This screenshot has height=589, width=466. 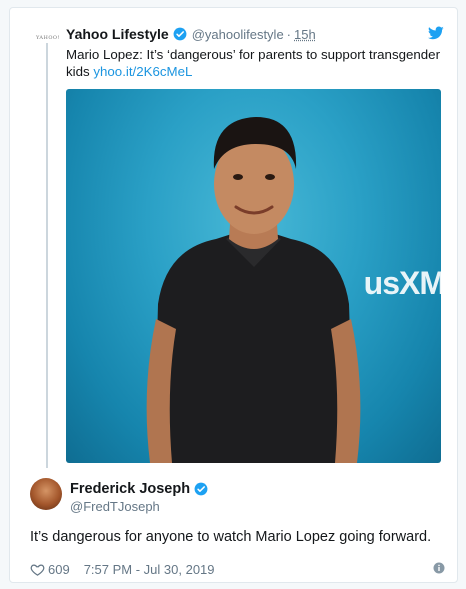 I want to click on reply-avatar, so click(x=46, y=494).